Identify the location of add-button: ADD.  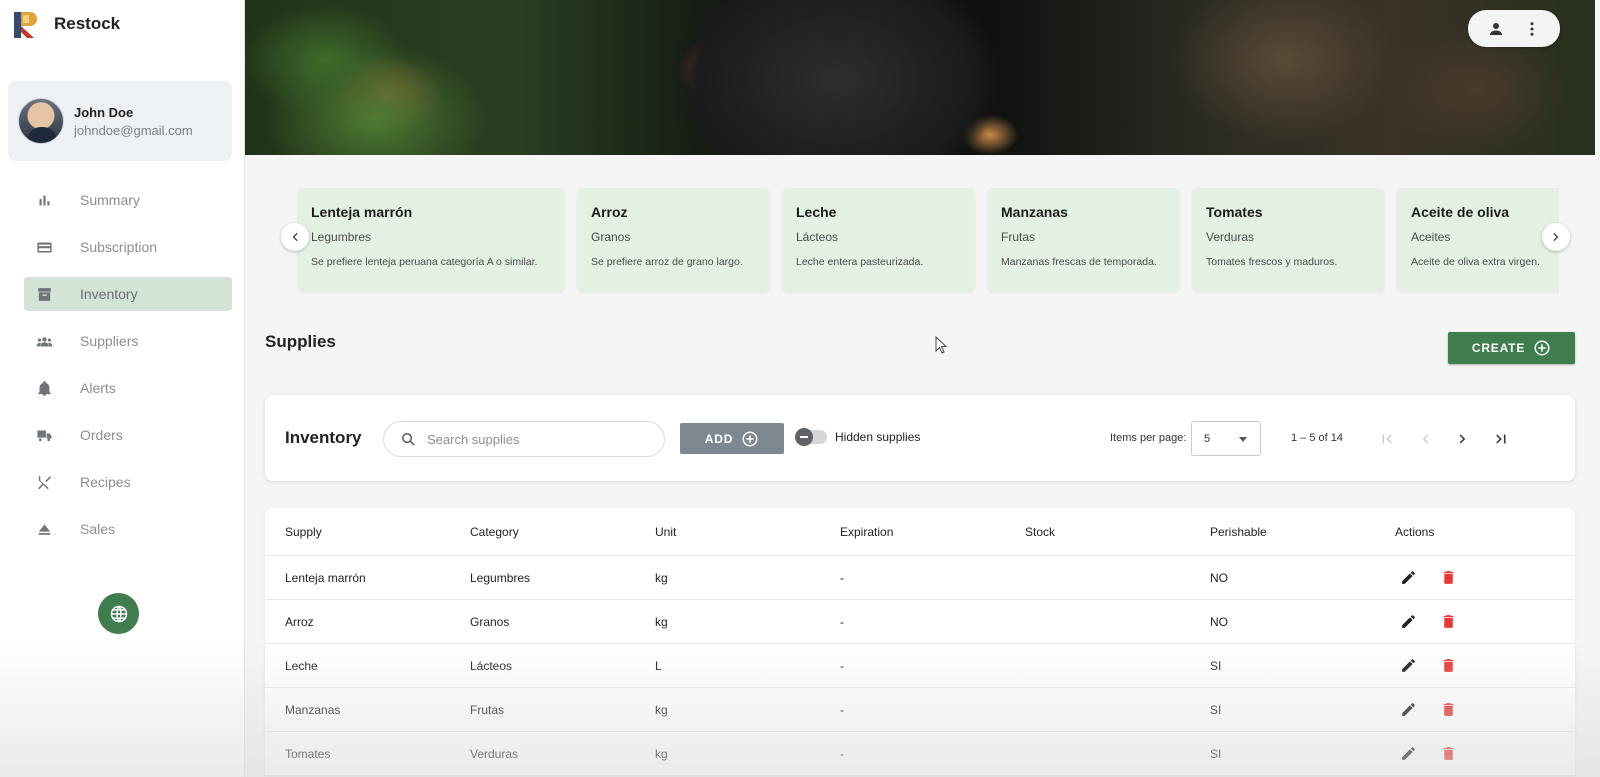
(732, 438).